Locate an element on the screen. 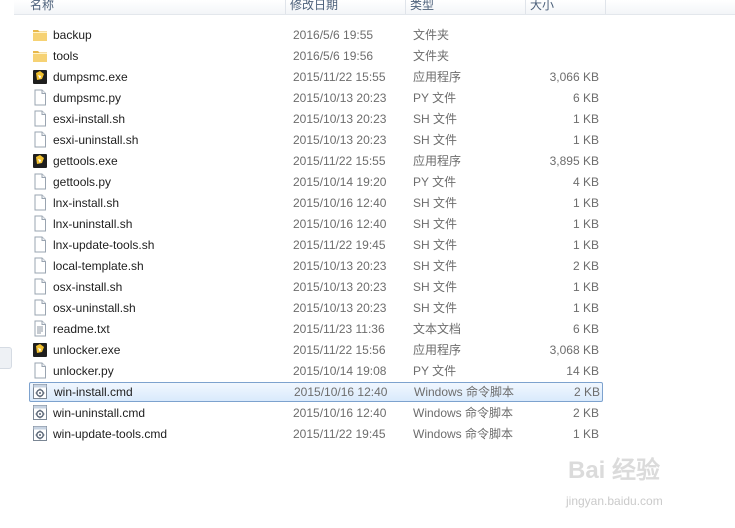 Image resolution: width=735 pixels, height=528 pixels. watermark: Bai 经验 jingyan.baidu.com is located at coordinates (645, 480).